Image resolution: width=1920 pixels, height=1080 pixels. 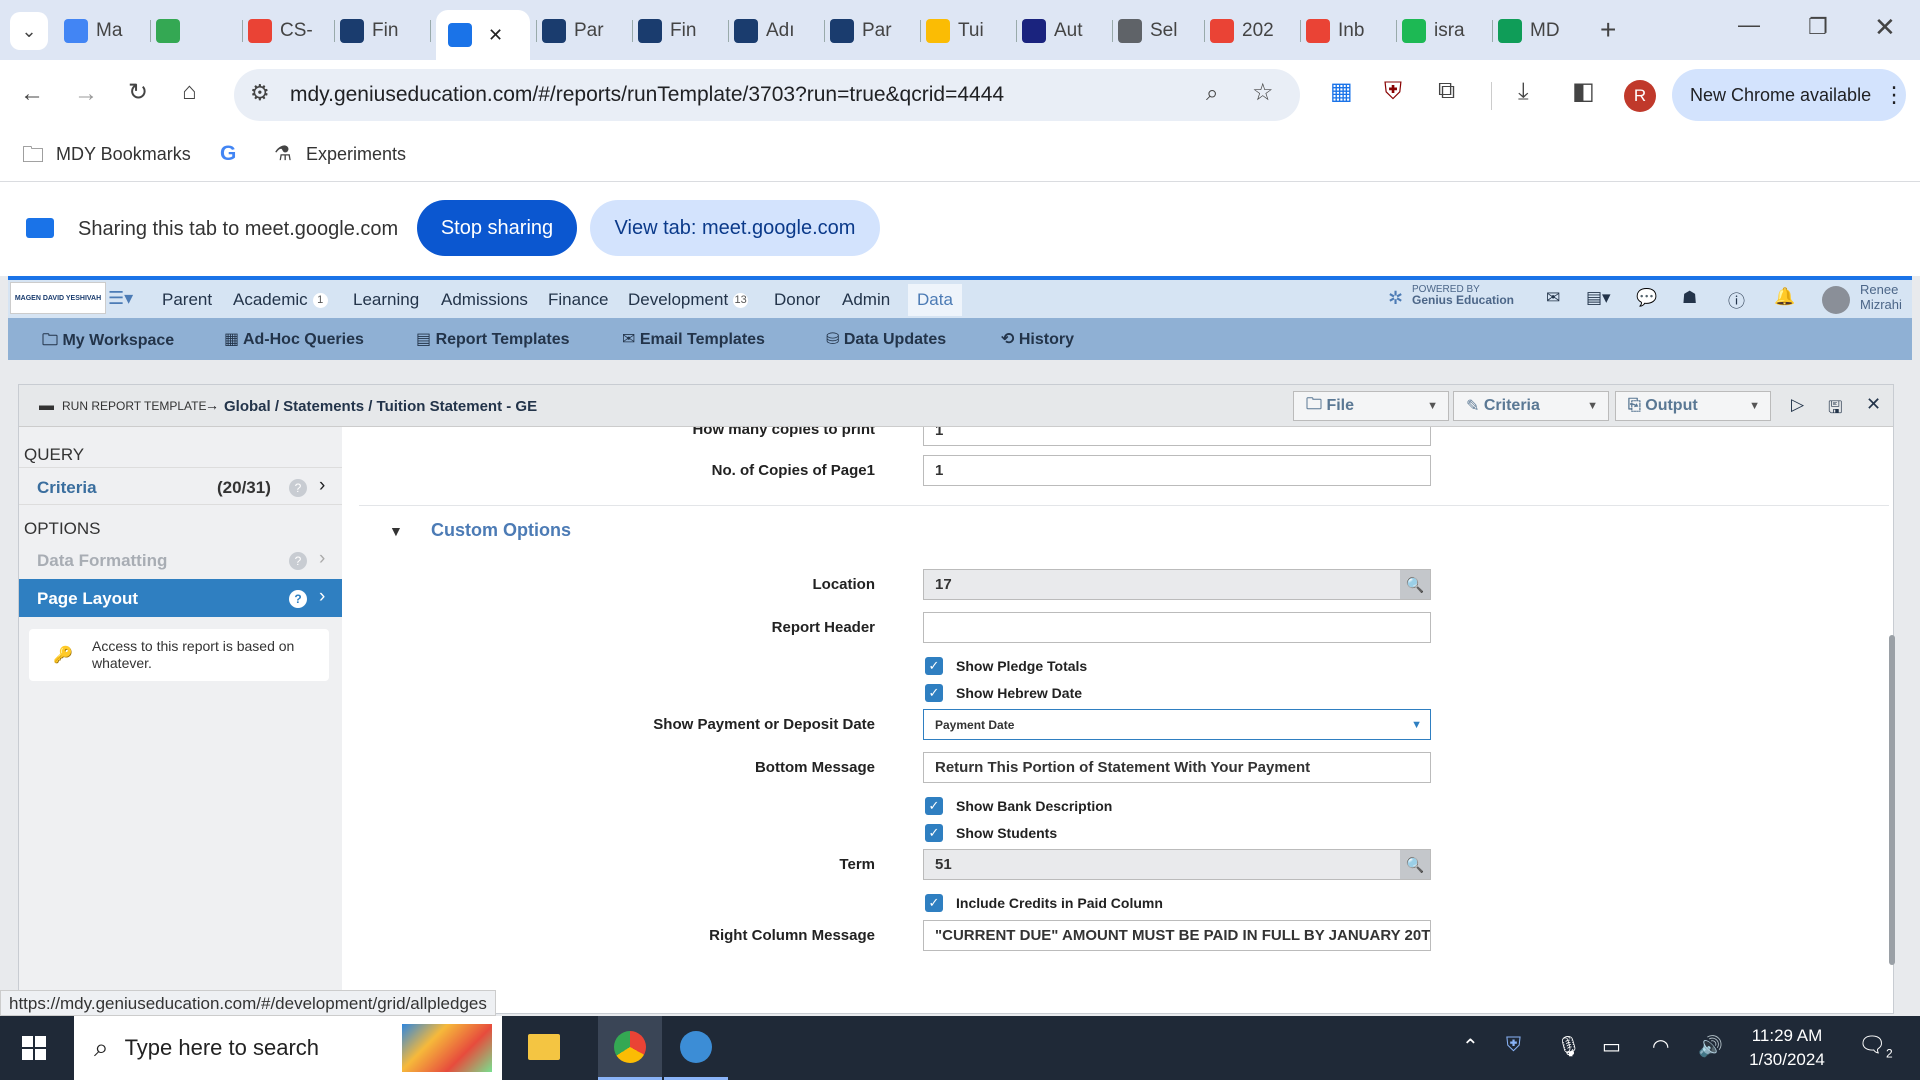 What do you see at coordinates (123, 154) in the screenshot?
I see `bookmark-mdy: MDY Bookmarks` at bounding box center [123, 154].